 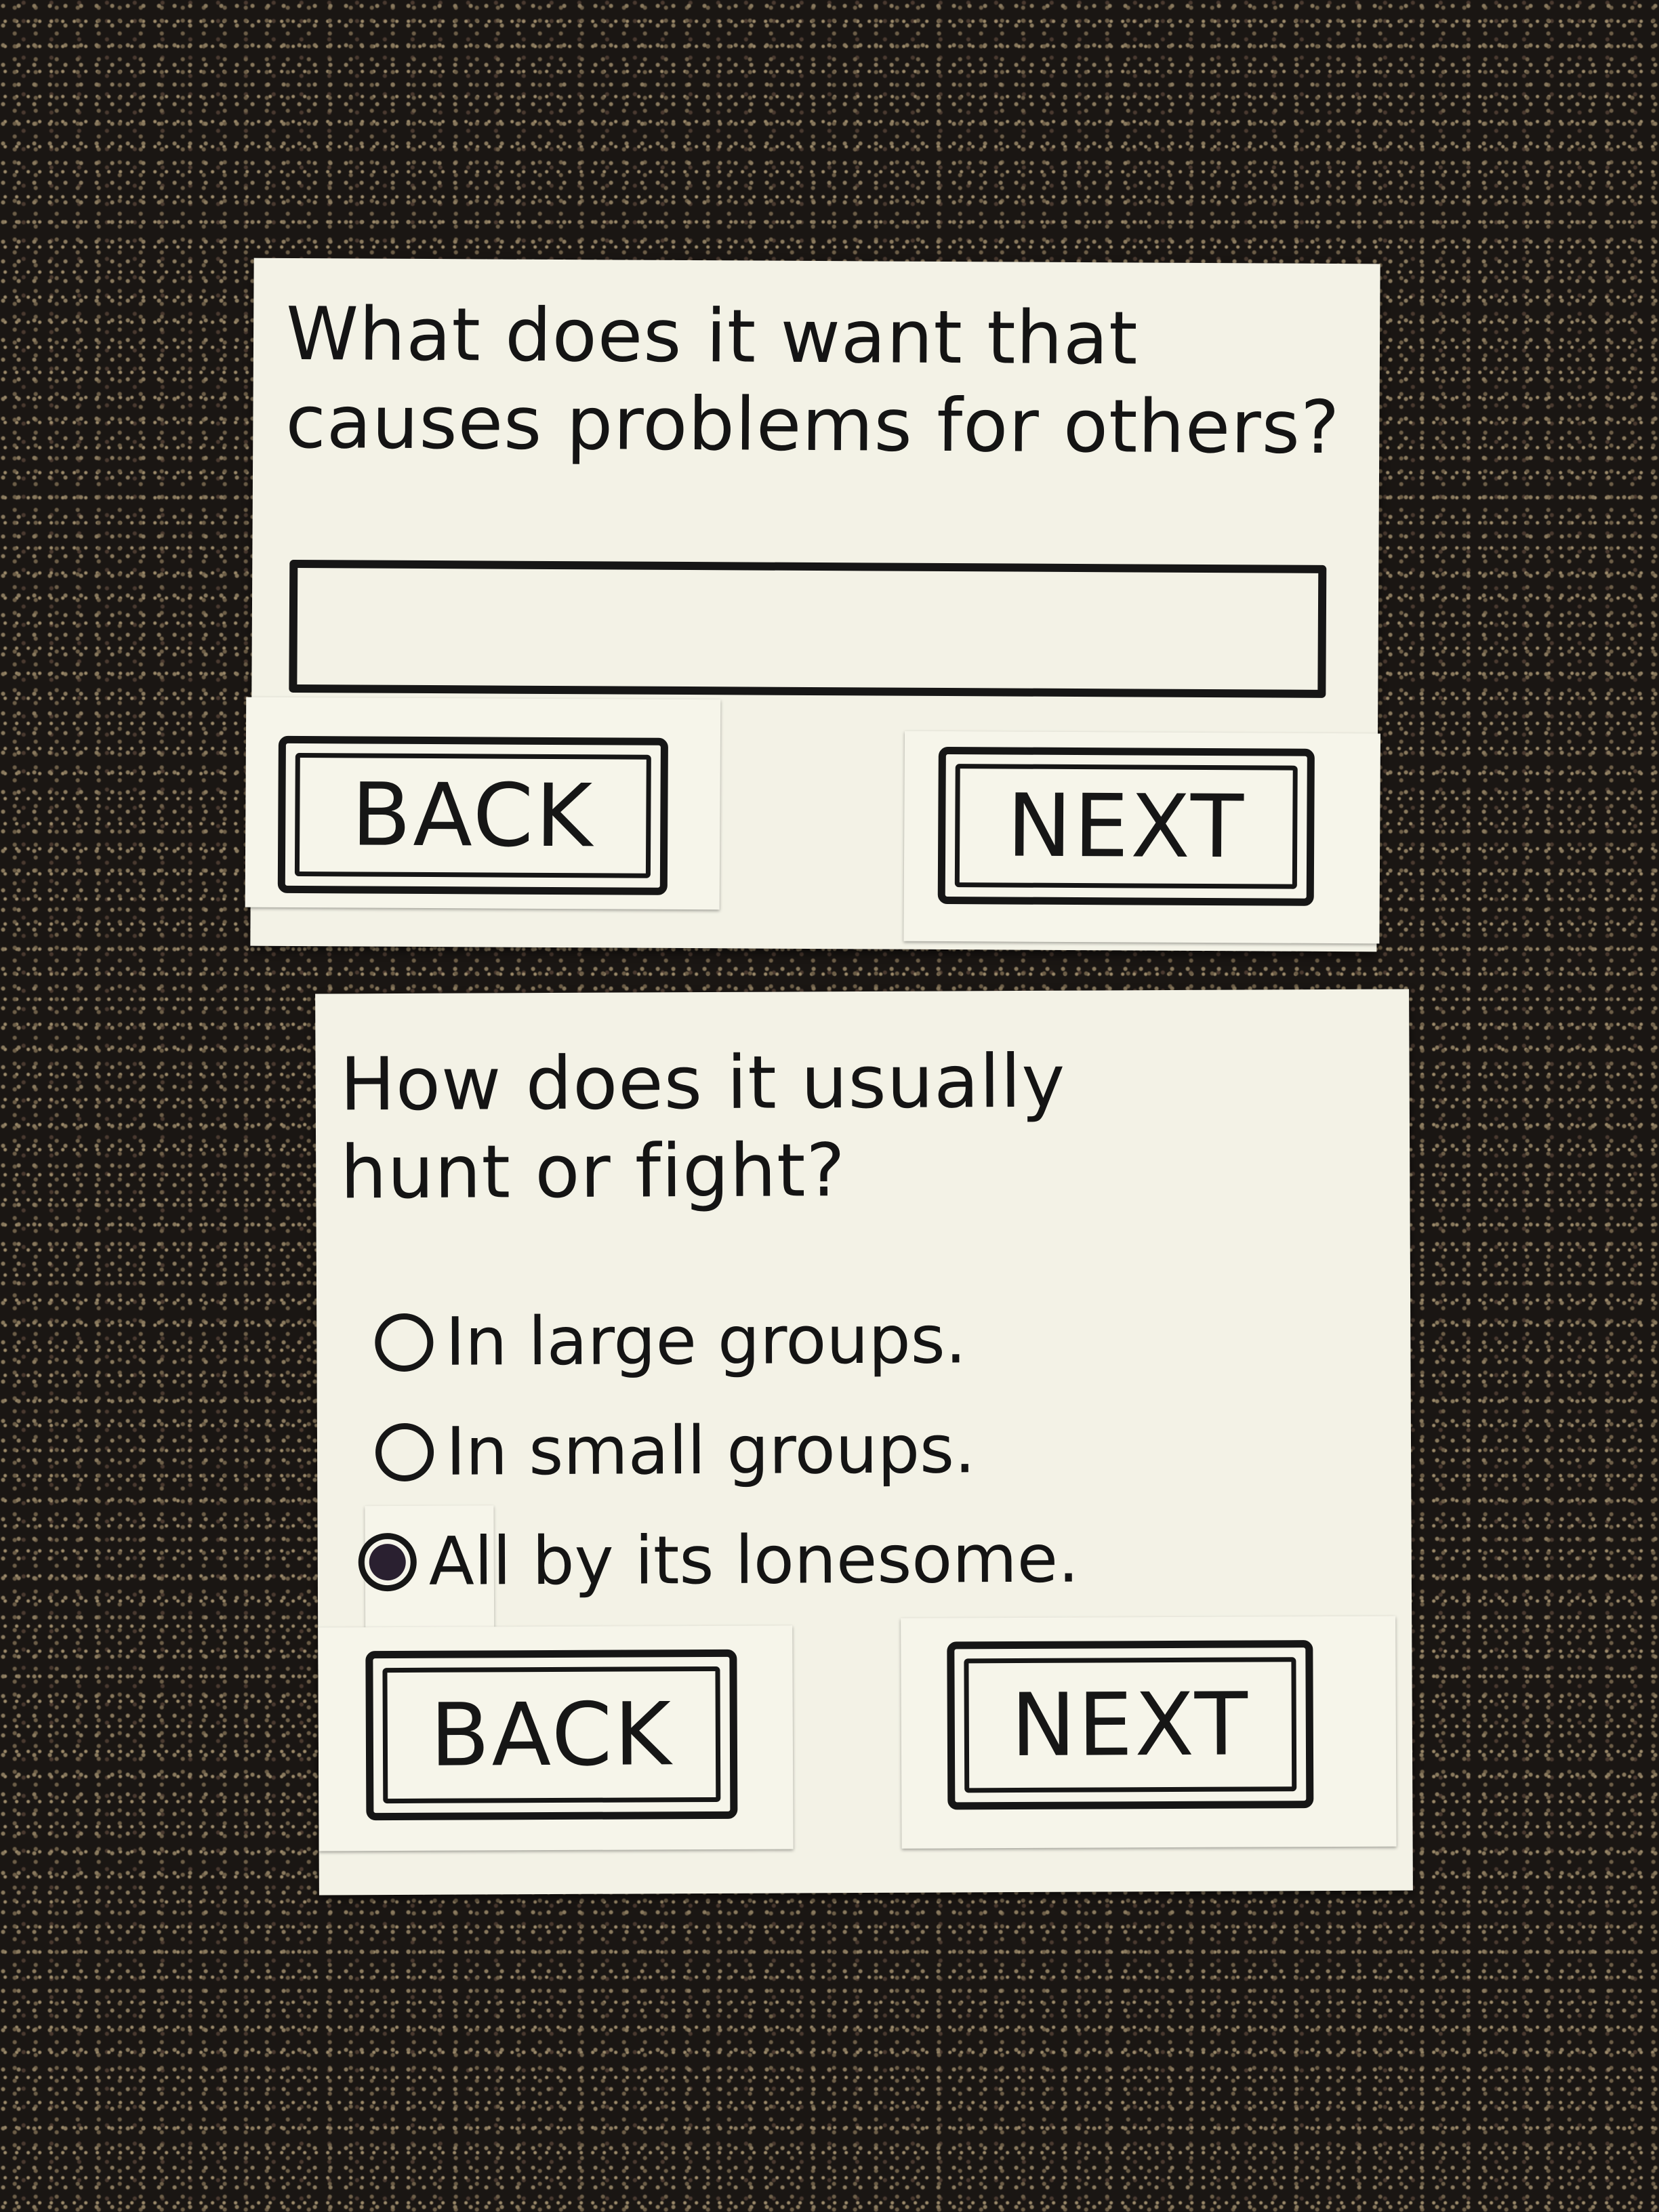 What do you see at coordinates (712, 336) in the screenshot?
I see `question-line-1: What does it want that` at bounding box center [712, 336].